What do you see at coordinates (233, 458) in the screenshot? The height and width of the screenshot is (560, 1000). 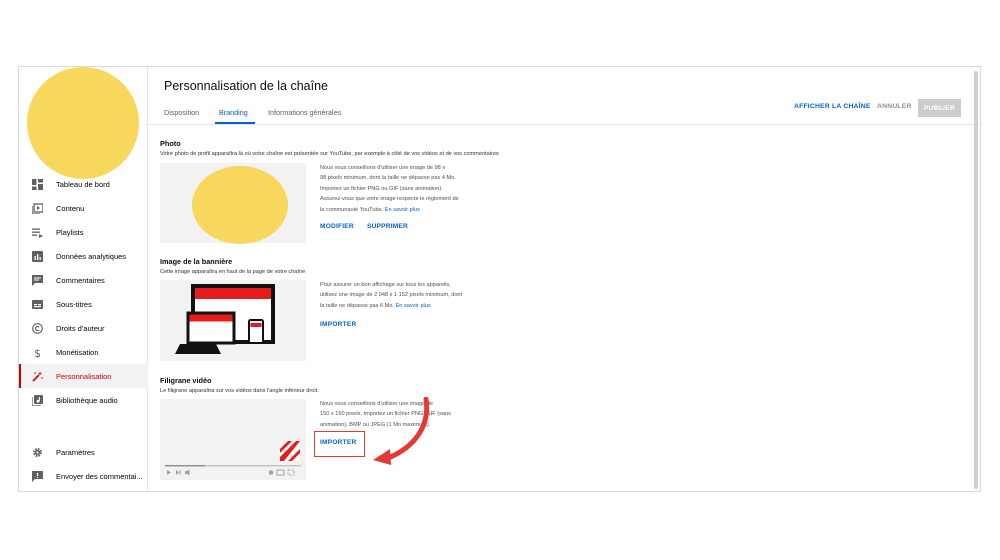 I see `video-player-mock` at bounding box center [233, 458].